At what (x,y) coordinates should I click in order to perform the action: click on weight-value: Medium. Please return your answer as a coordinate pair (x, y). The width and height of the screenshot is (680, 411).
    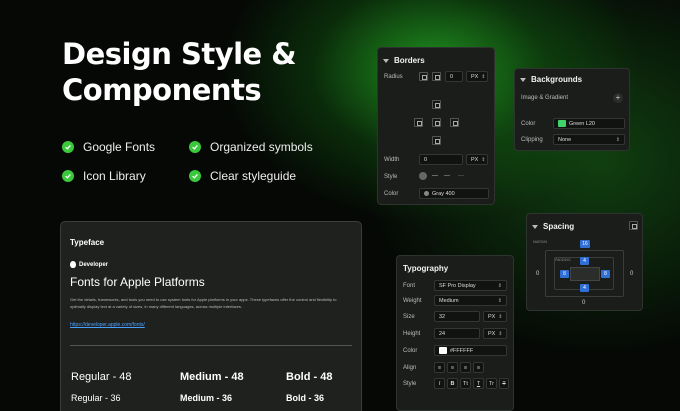
    Looking at the image, I should click on (449, 300).